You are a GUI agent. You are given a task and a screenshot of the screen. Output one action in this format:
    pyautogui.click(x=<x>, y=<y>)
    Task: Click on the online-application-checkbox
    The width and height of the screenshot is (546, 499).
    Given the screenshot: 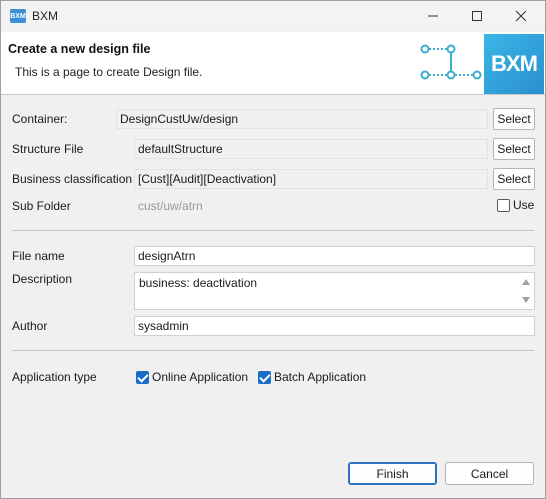 What is the action you would take?
    pyautogui.click(x=142, y=377)
    